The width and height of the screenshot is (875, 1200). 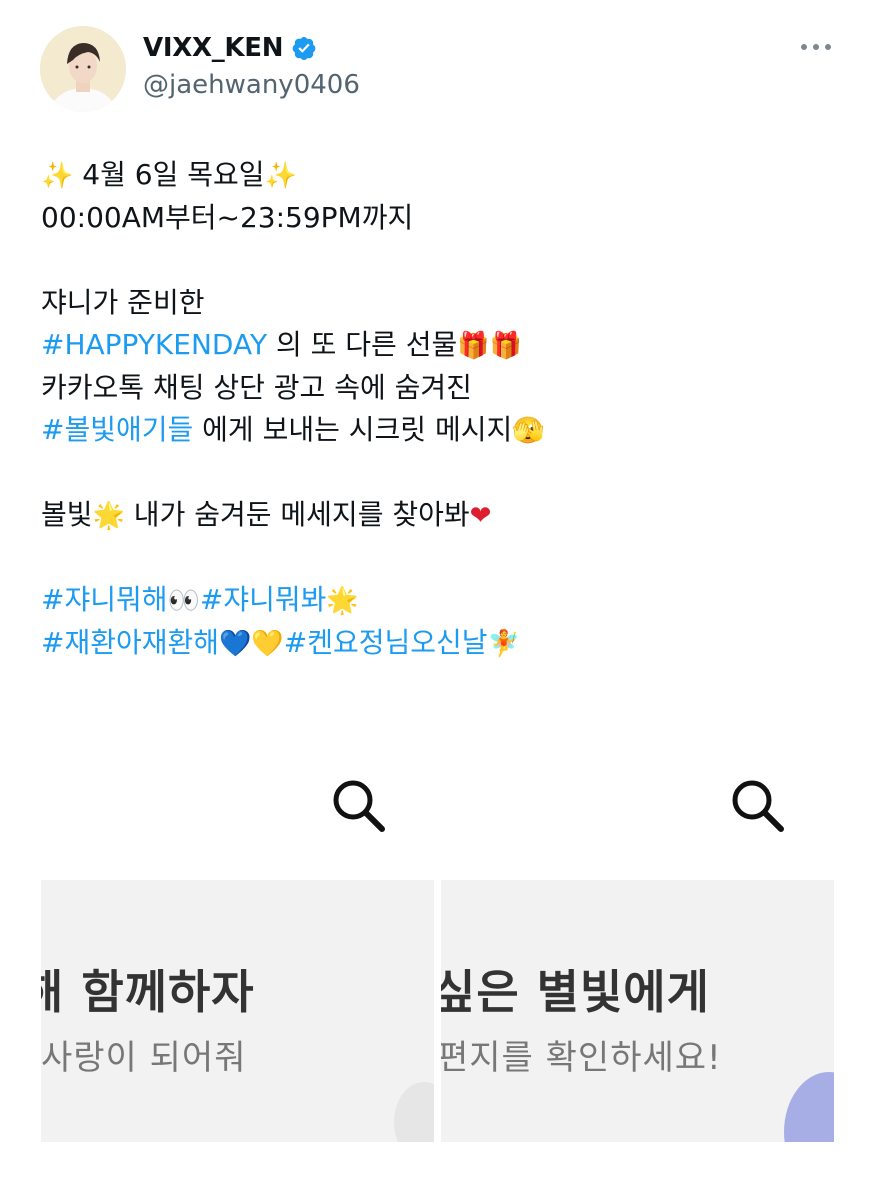 What do you see at coordinates (154, 344) in the screenshot?
I see `hashtag-link: #HAPPYKENDAY` at bounding box center [154, 344].